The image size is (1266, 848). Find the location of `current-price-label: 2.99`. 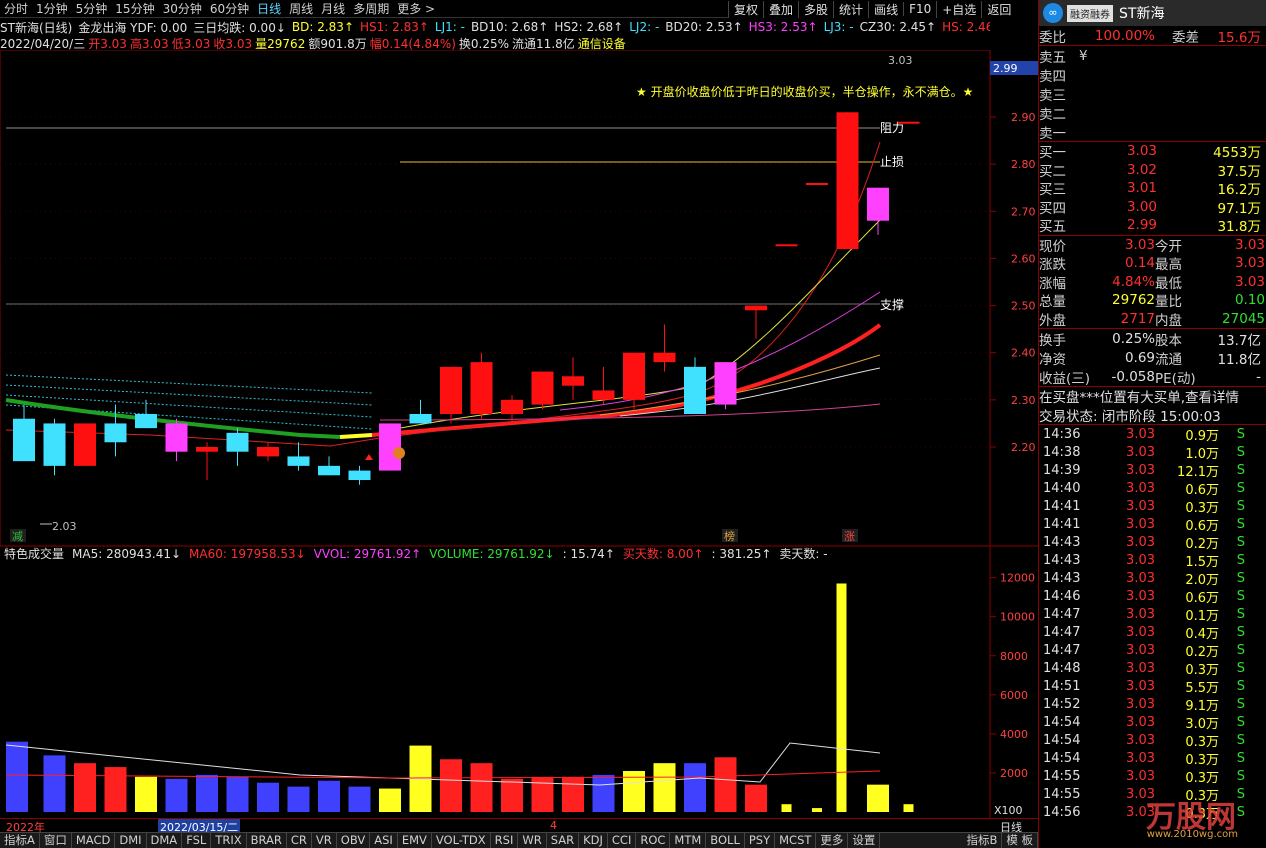

current-price-label: 2.99 is located at coordinates (1005, 68).